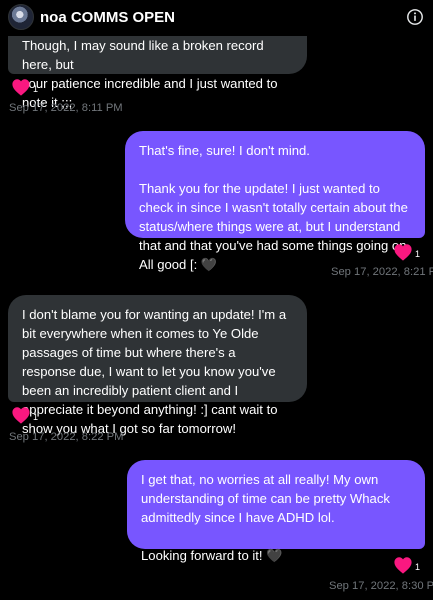  Describe the element at coordinates (66, 108) in the screenshot. I see `message-timestamp: Sep 17, 2022, 8:11 PM` at that location.